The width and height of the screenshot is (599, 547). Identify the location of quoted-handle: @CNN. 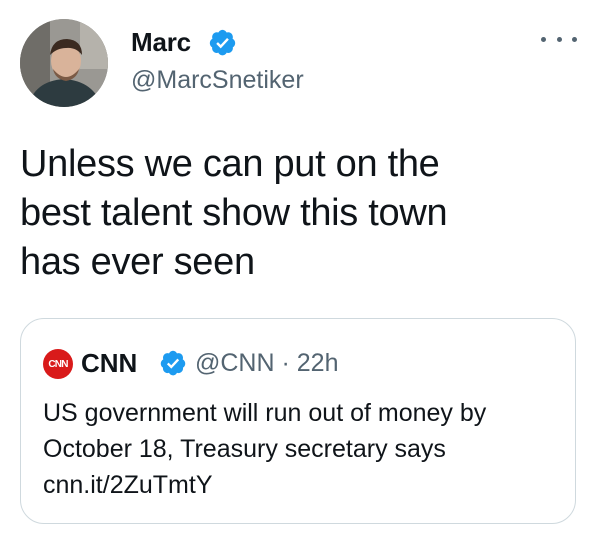
(235, 363).